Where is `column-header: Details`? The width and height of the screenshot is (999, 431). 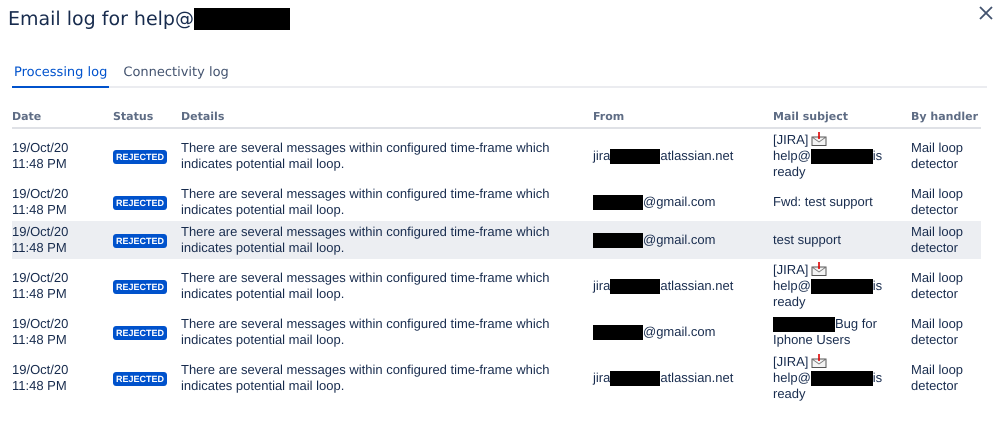 column-header: Details is located at coordinates (202, 116).